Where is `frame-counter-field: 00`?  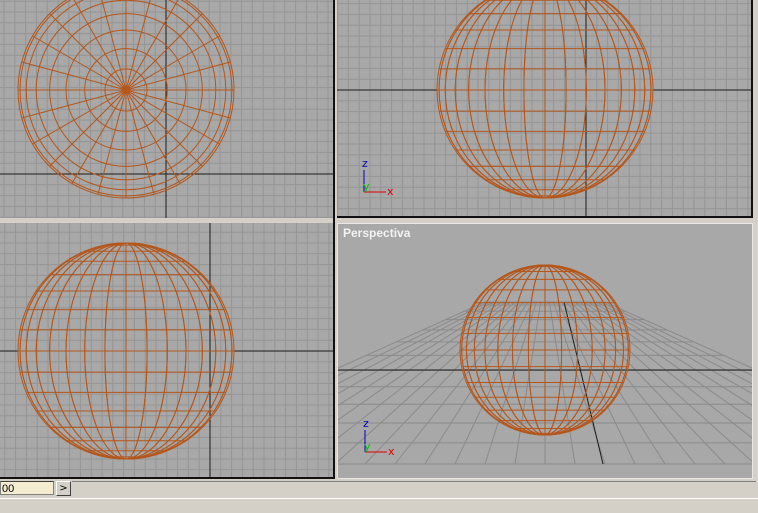
frame-counter-field: 00 is located at coordinates (27, 488).